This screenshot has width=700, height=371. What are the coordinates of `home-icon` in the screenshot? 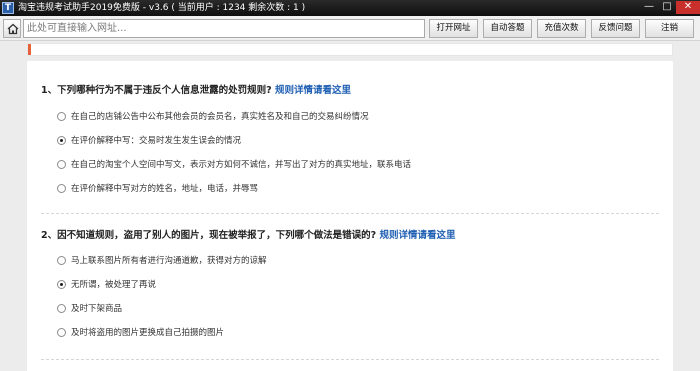 It's located at (13, 29).